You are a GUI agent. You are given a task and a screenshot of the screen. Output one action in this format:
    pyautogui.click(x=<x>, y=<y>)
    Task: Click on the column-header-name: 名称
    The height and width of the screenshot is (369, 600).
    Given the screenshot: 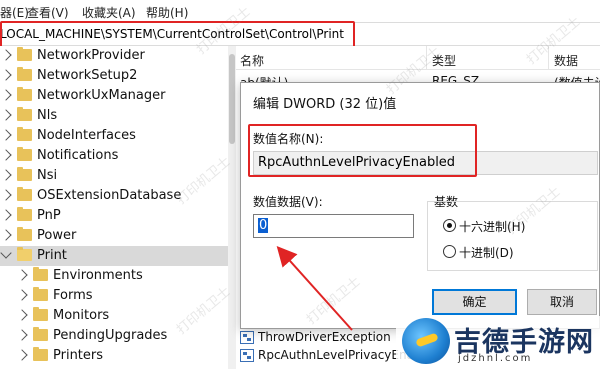 What is the action you would take?
    pyautogui.click(x=252, y=60)
    